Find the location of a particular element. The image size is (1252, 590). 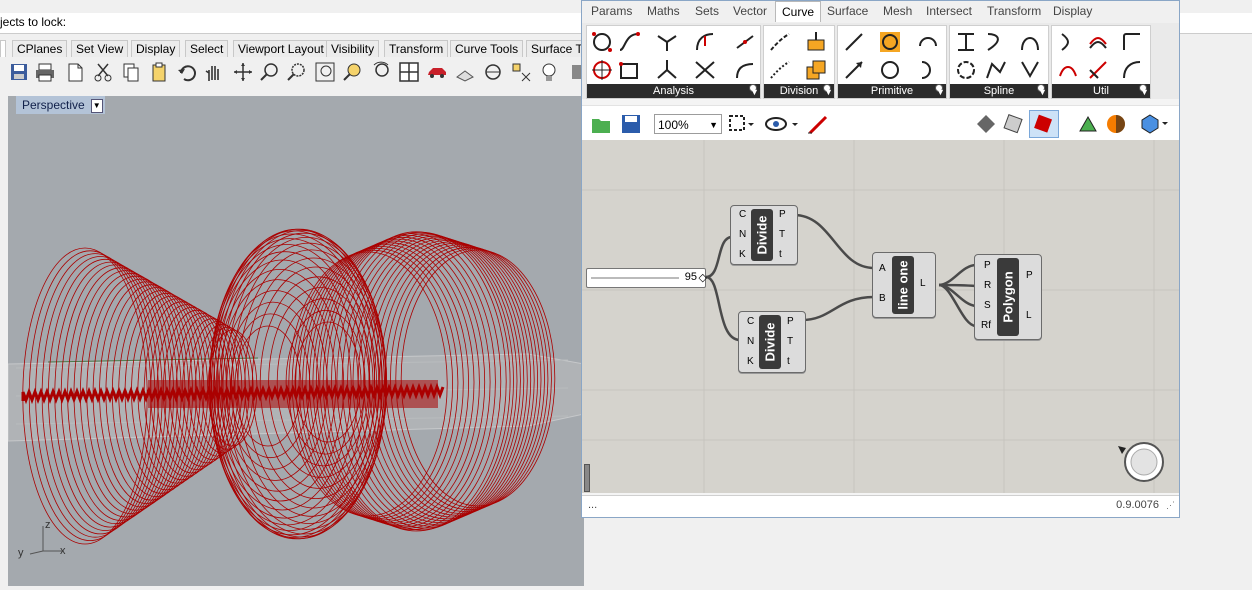

gh-tab-curve: Curve is located at coordinates (798, 11).